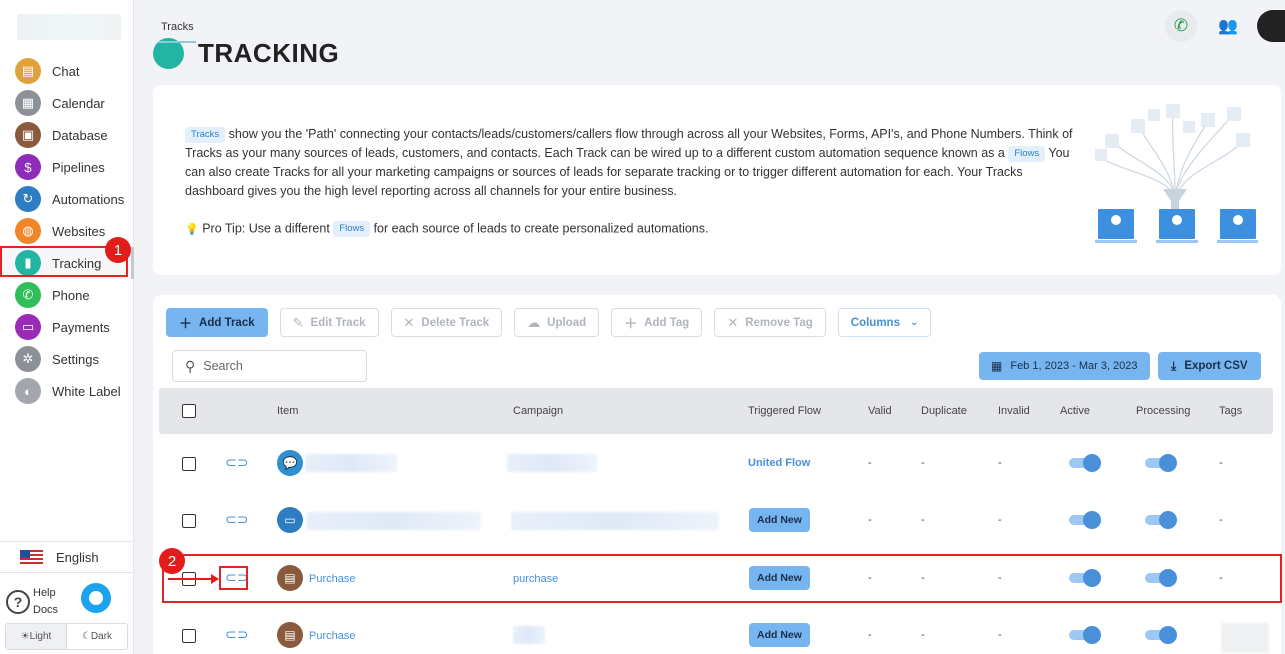 Image resolution: width=1285 pixels, height=654 pixels. Describe the element at coordinates (455, 322) in the screenshot. I see `delete-track-label: Delete Track` at that location.